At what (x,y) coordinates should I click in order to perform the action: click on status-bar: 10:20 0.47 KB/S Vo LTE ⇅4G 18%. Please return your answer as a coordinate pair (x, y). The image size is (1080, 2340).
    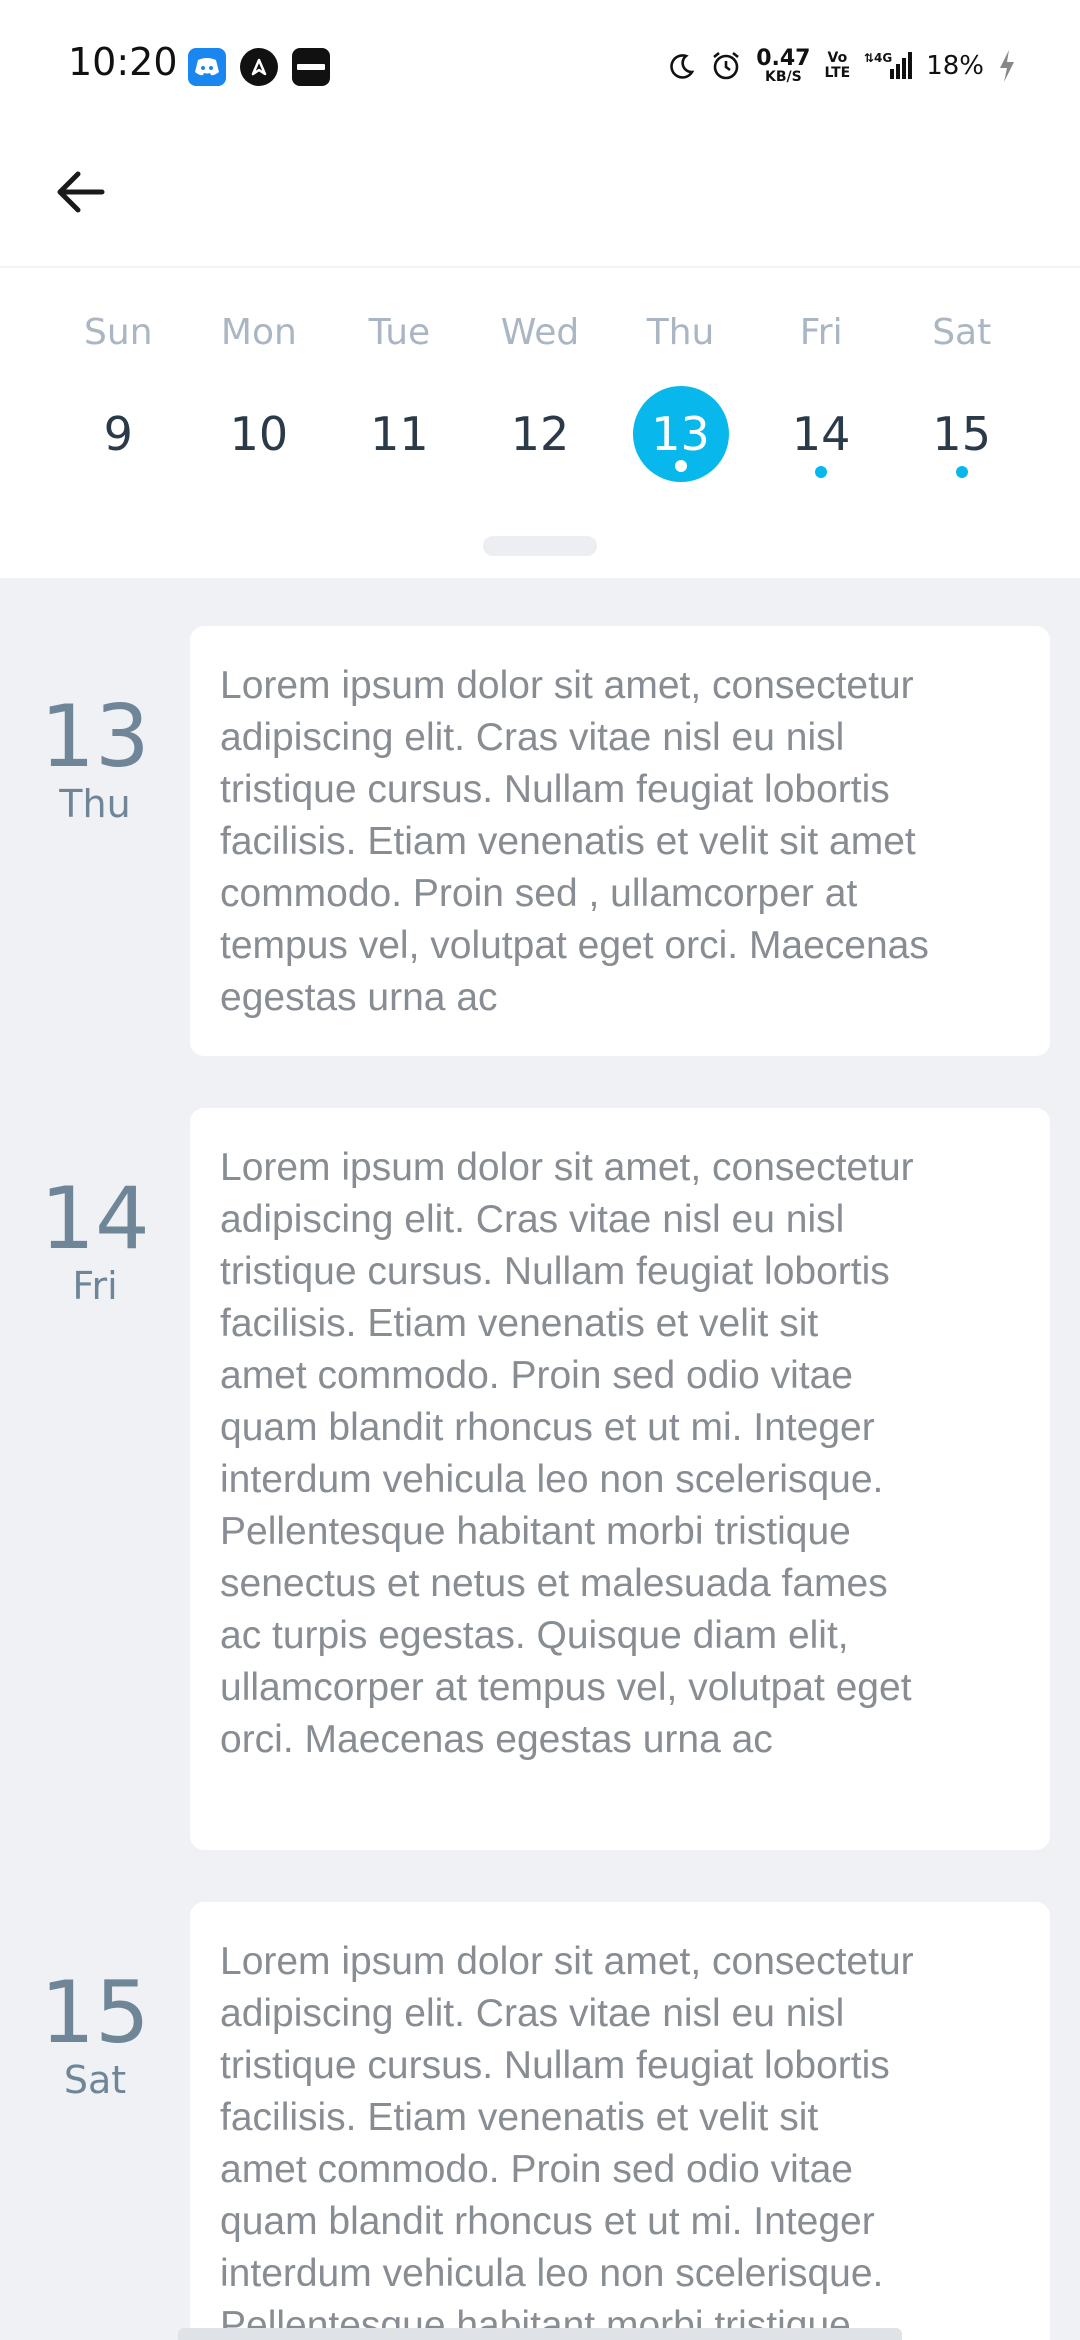
    Looking at the image, I should click on (540, 65).